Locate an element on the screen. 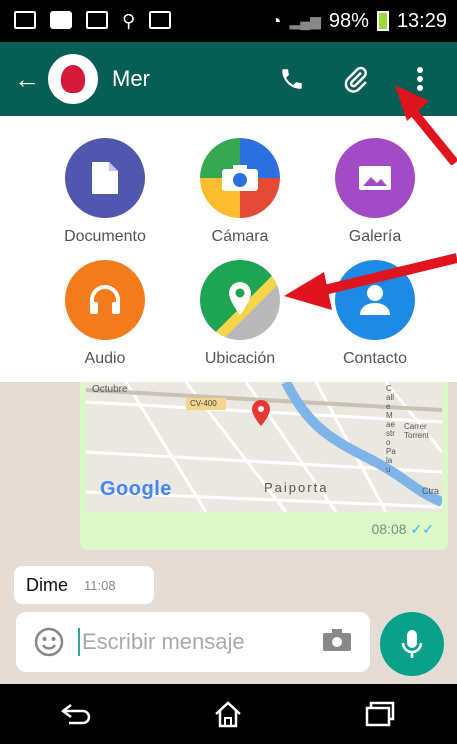  attach-gallery: Galería is located at coordinates (375, 192).